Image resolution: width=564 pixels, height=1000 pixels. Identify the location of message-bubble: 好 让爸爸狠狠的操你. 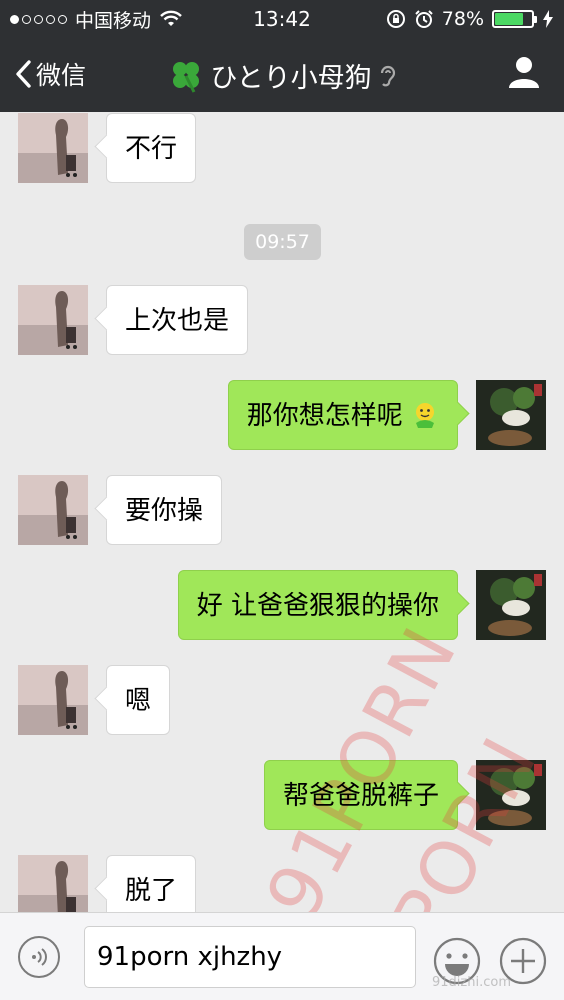
(317, 605).